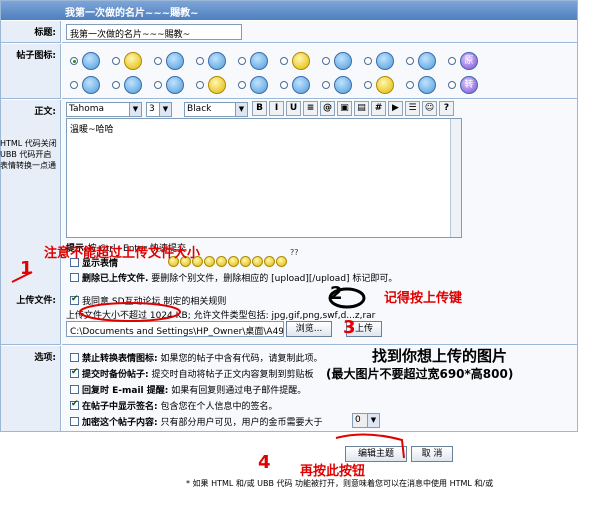  I want to click on annotation-step4: 再按此按钮, so click(333, 471).